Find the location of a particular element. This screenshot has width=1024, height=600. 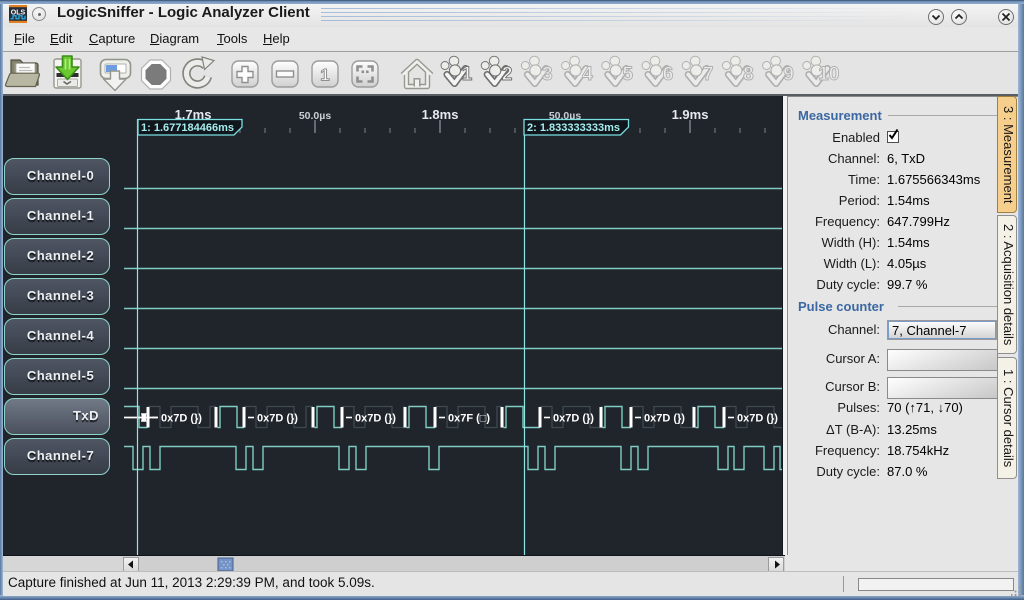

svg-text: 0x7F (□) is located at coordinates (469, 419).